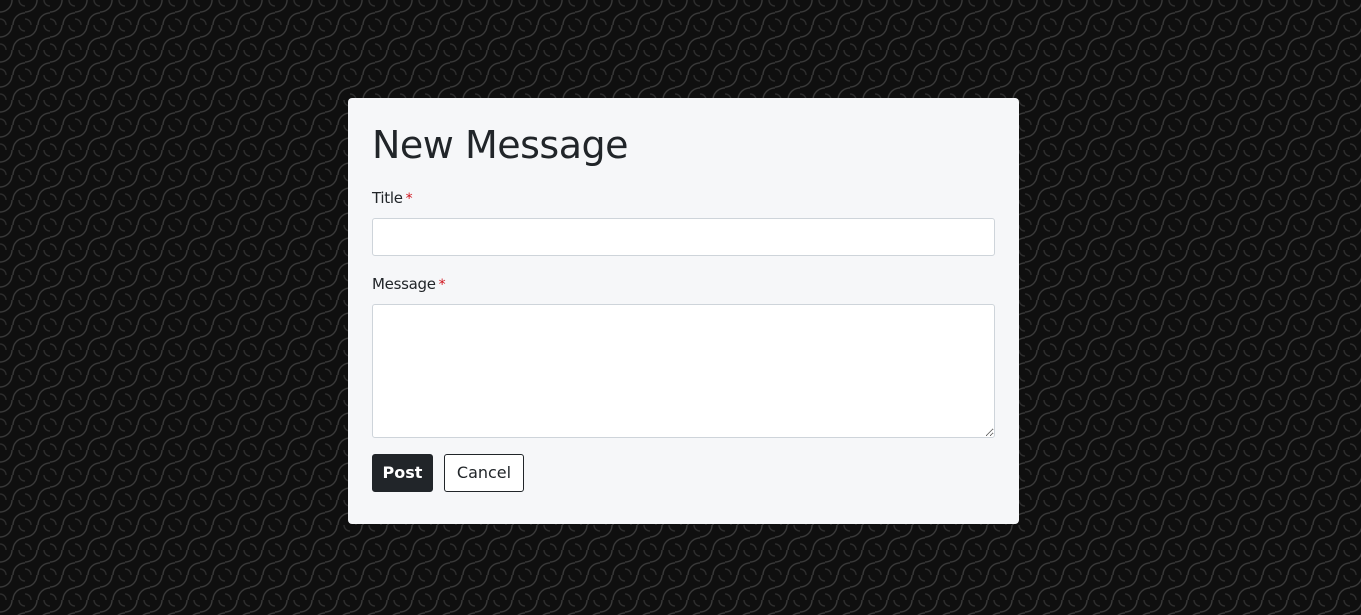  What do you see at coordinates (402, 473) in the screenshot?
I see `post-button: Post` at bounding box center [402, 473].